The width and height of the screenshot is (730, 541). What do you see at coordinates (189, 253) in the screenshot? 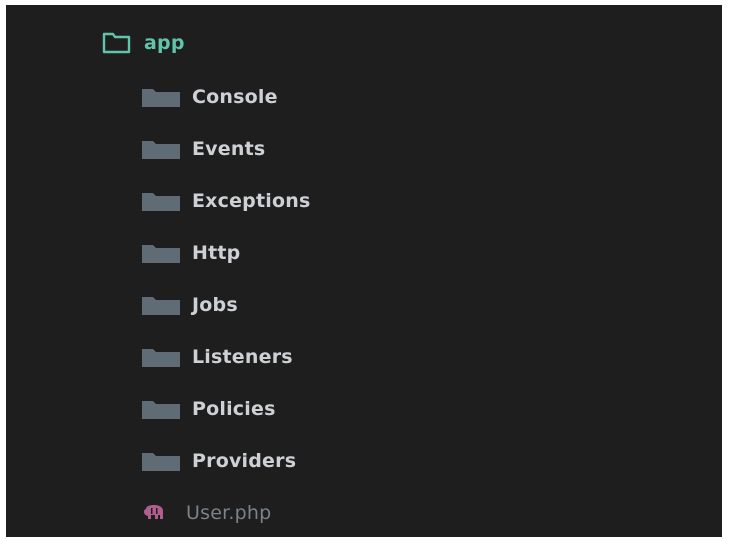
I see `tree-item-http: Http` at bounding box center [189, 253].